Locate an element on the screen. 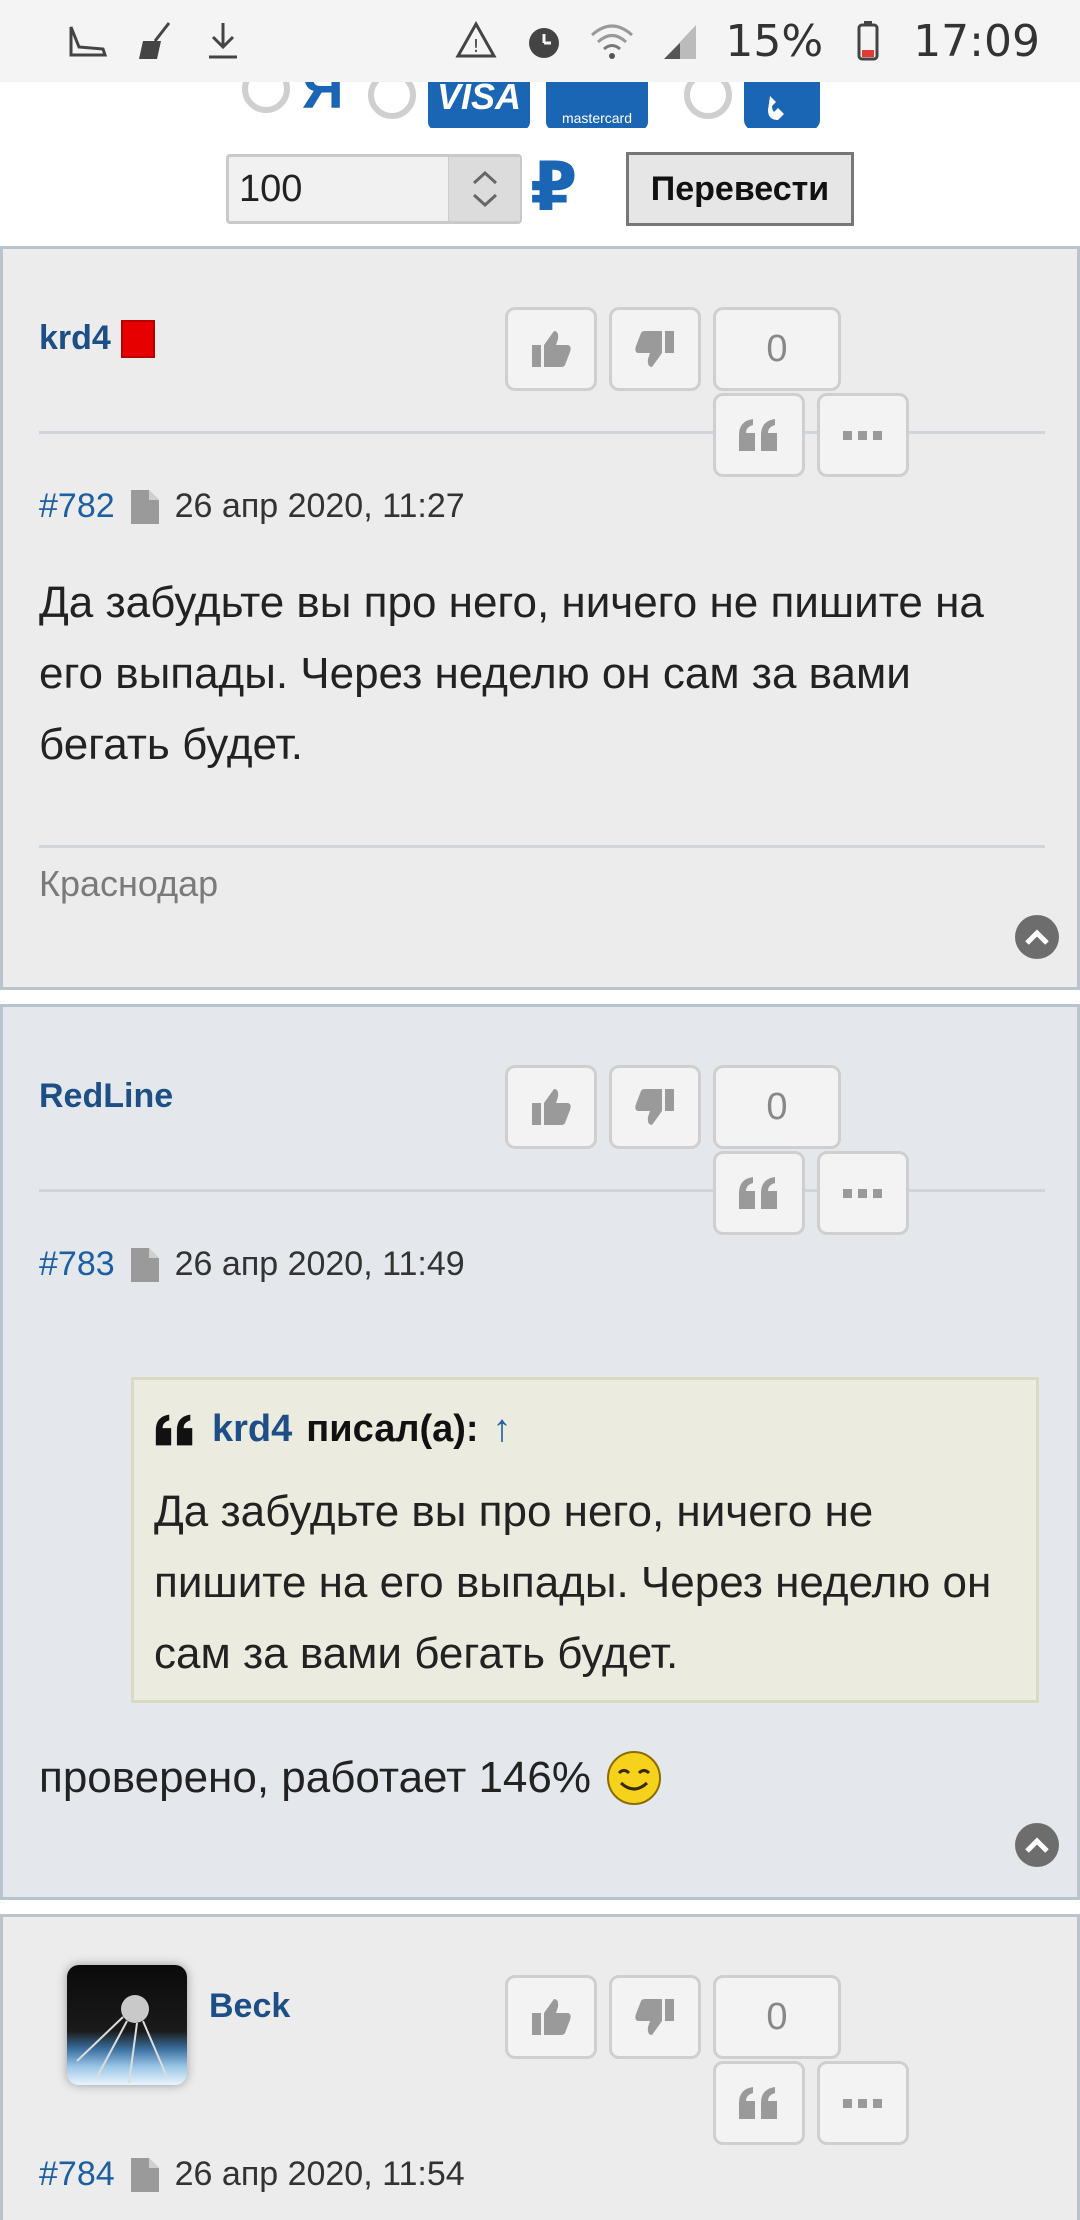  quote-author-link: krd4 is located at coordinates (252, 1429).